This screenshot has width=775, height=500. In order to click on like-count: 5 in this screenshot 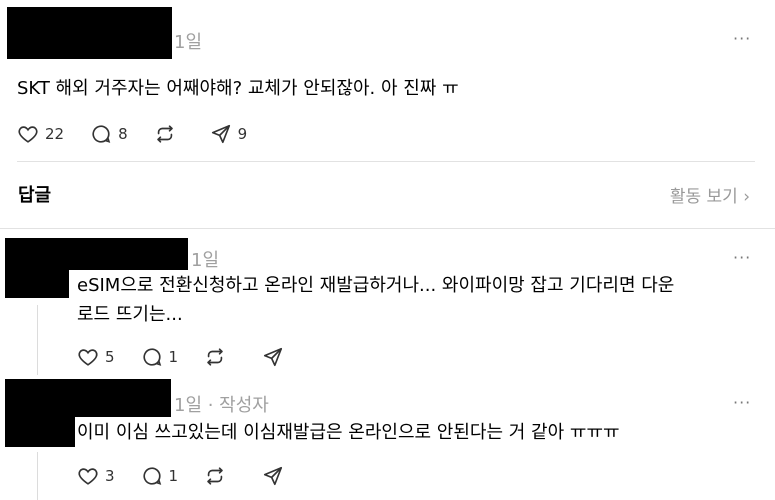, I will do `click(110, 357)`.